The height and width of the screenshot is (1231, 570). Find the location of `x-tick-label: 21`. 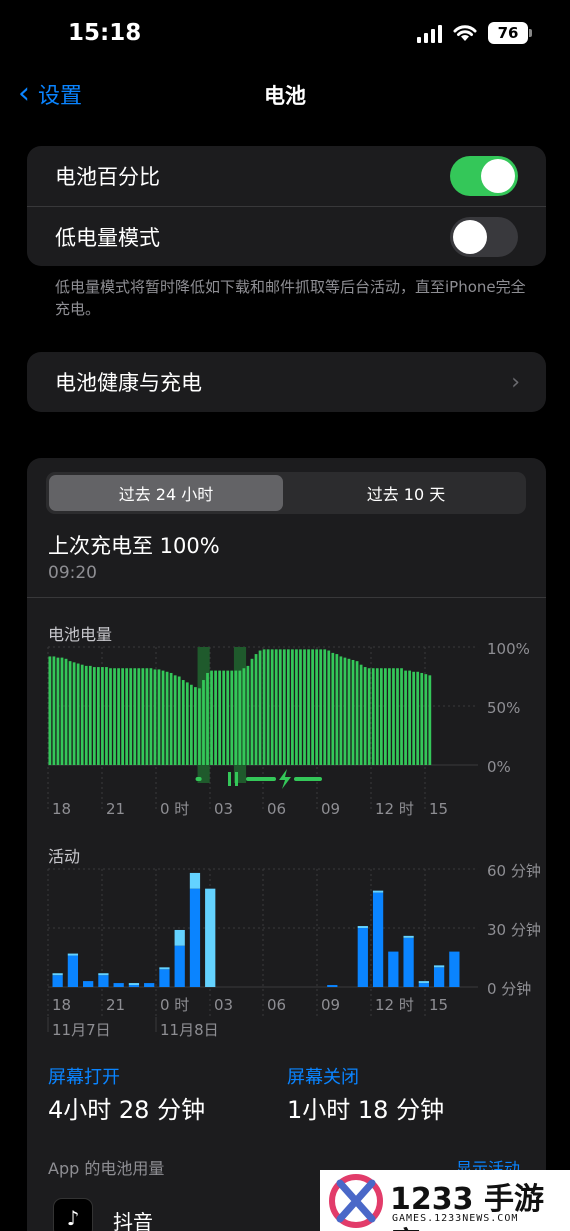

x-tick-label: 21 is located at coordinates (115, 809).